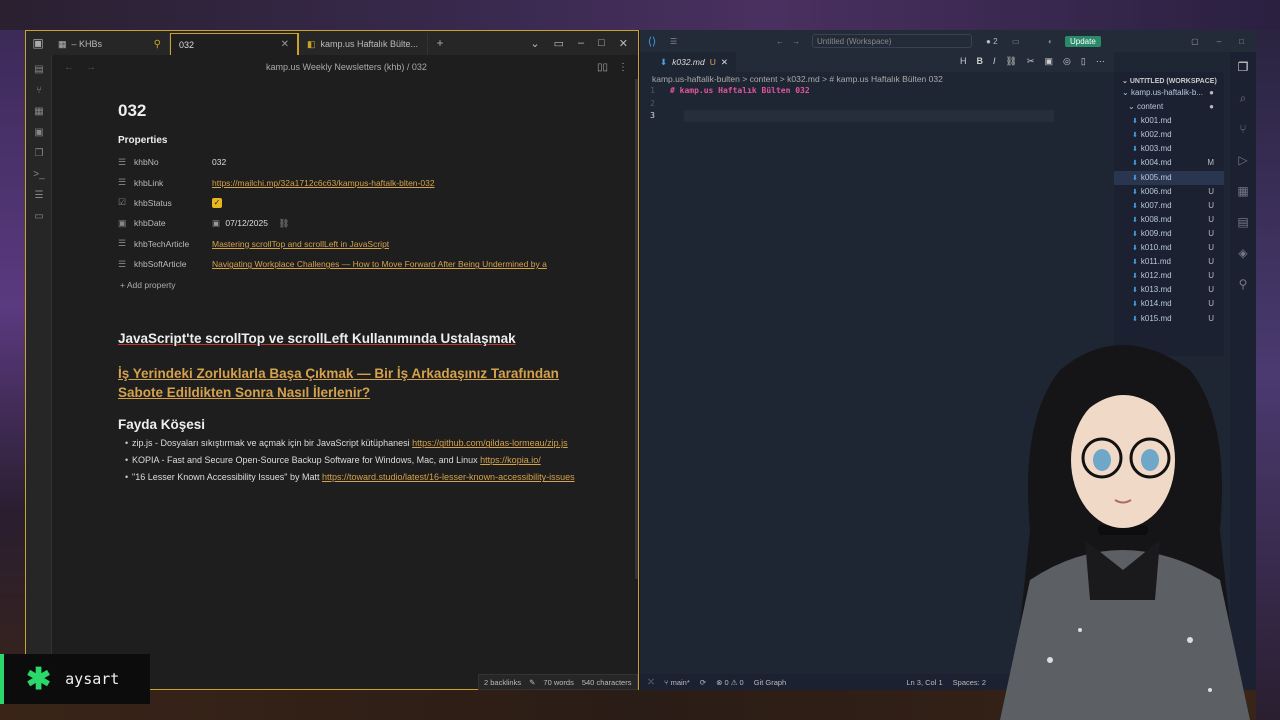  I want to click on code-line: 1 # kamp.us Haftalık Bülten 032, so click(875, 92).